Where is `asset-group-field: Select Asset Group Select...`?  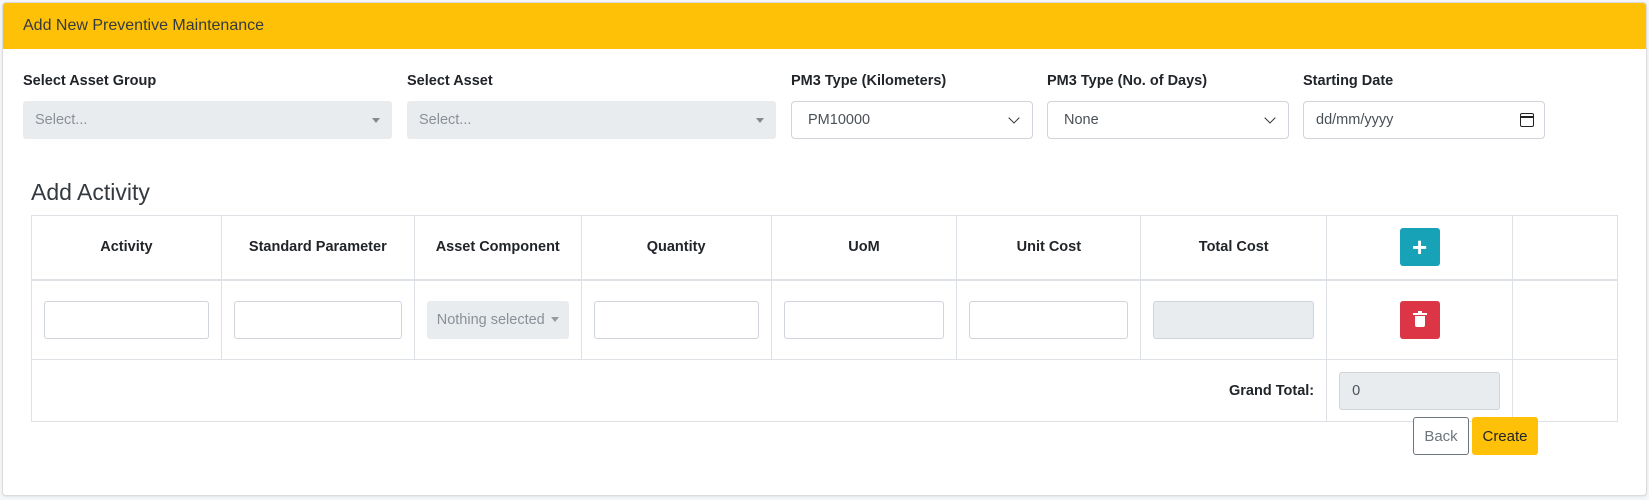 asset-group-field: Select Asset Group Select... is located at coordinates (207, 106).